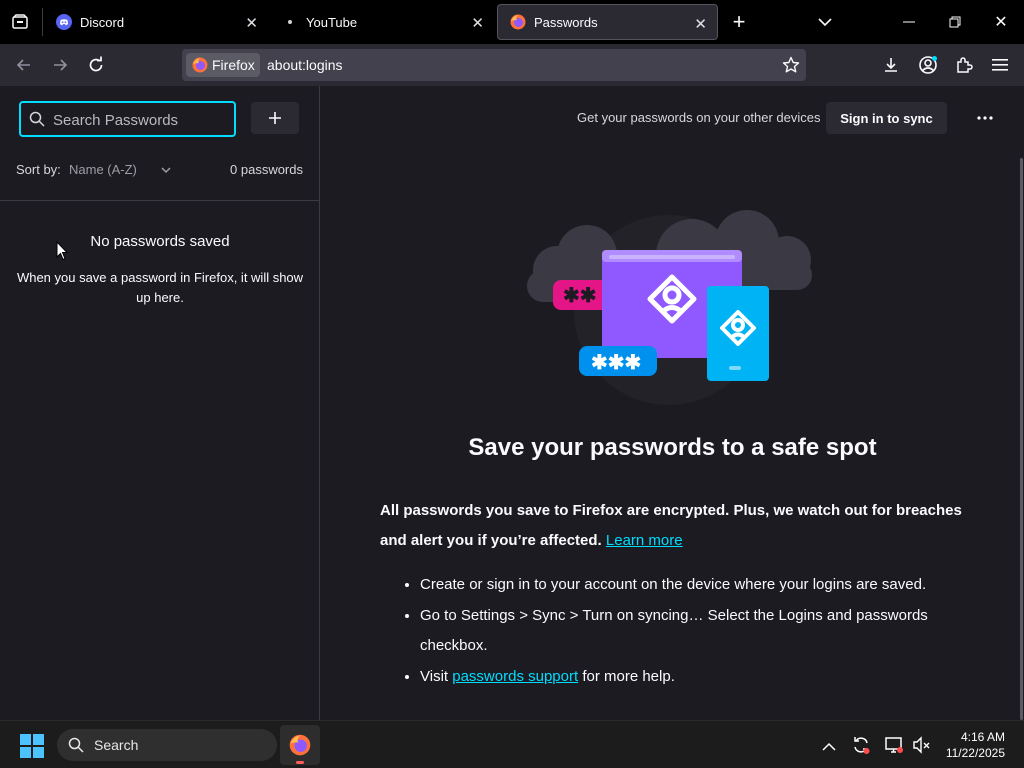  Describe the element at coordinates (32, 748) in the screenshot. I see `windows-start-icon` at that location.